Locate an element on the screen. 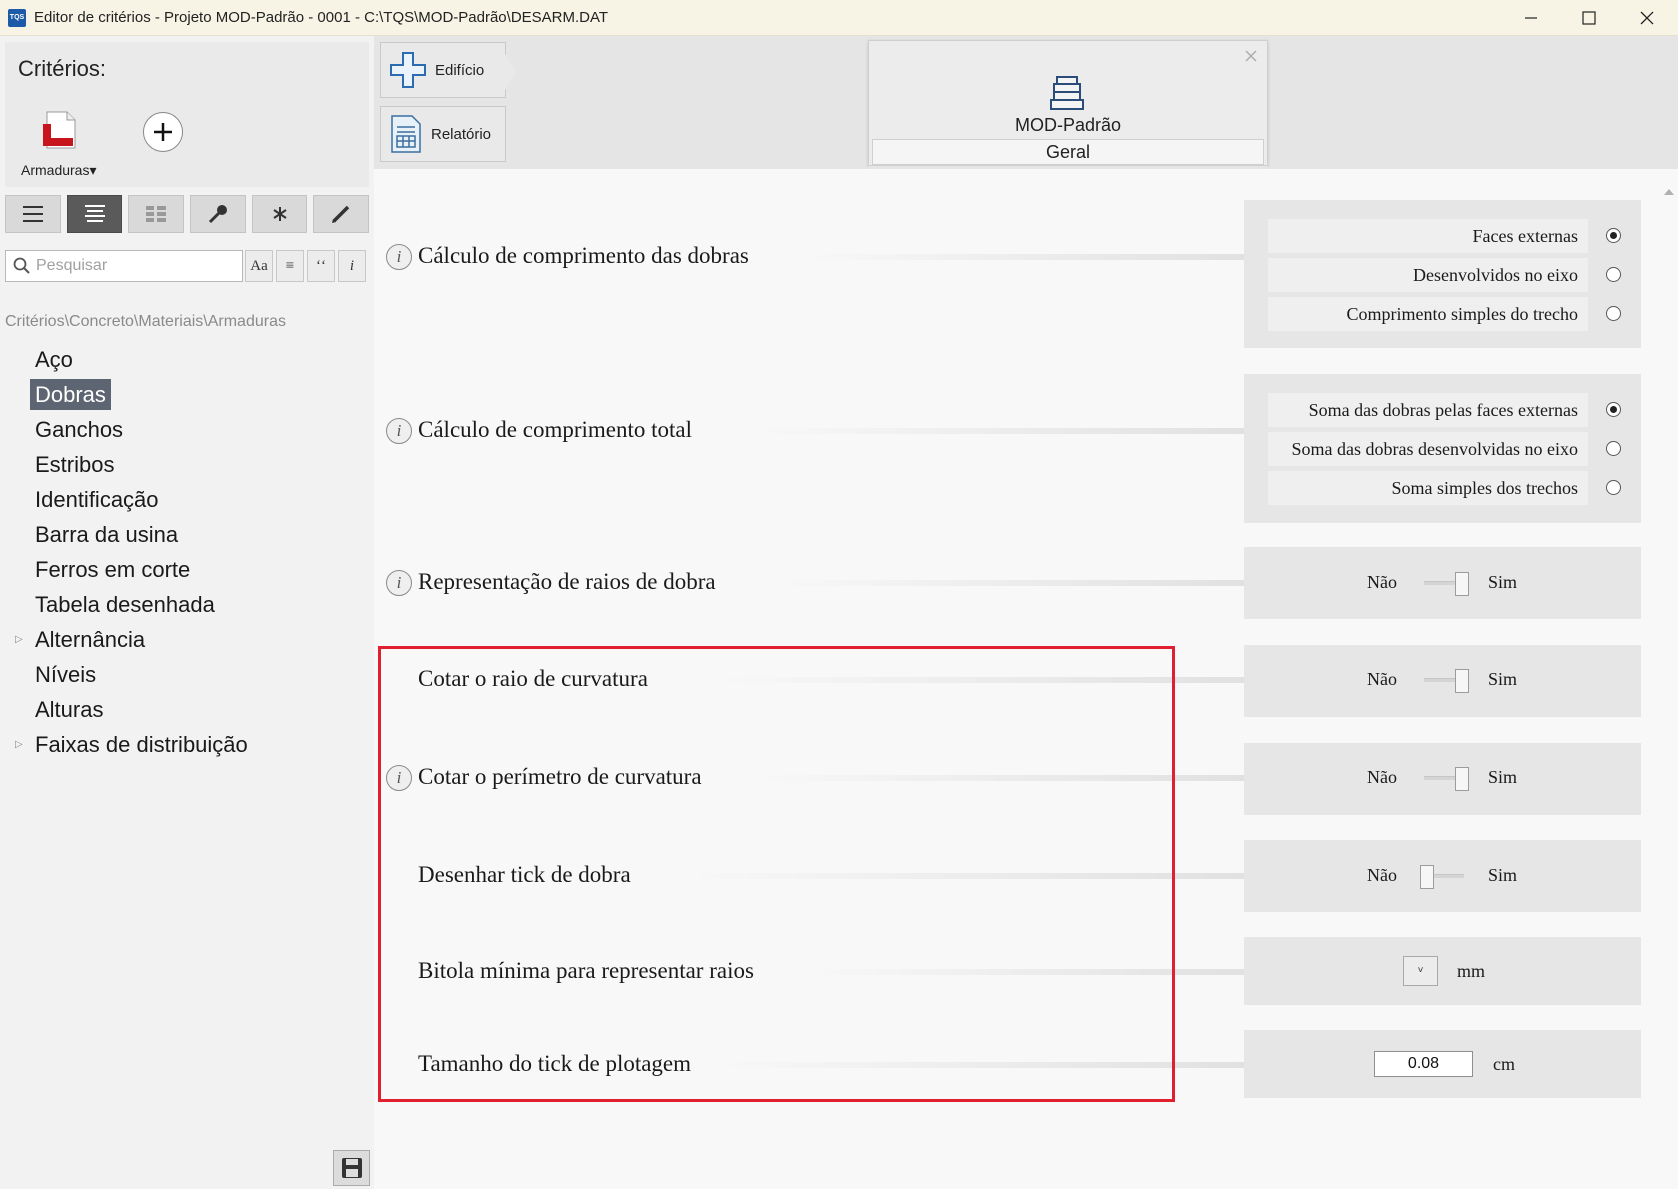  key-button is located at coordinates (218, 214).